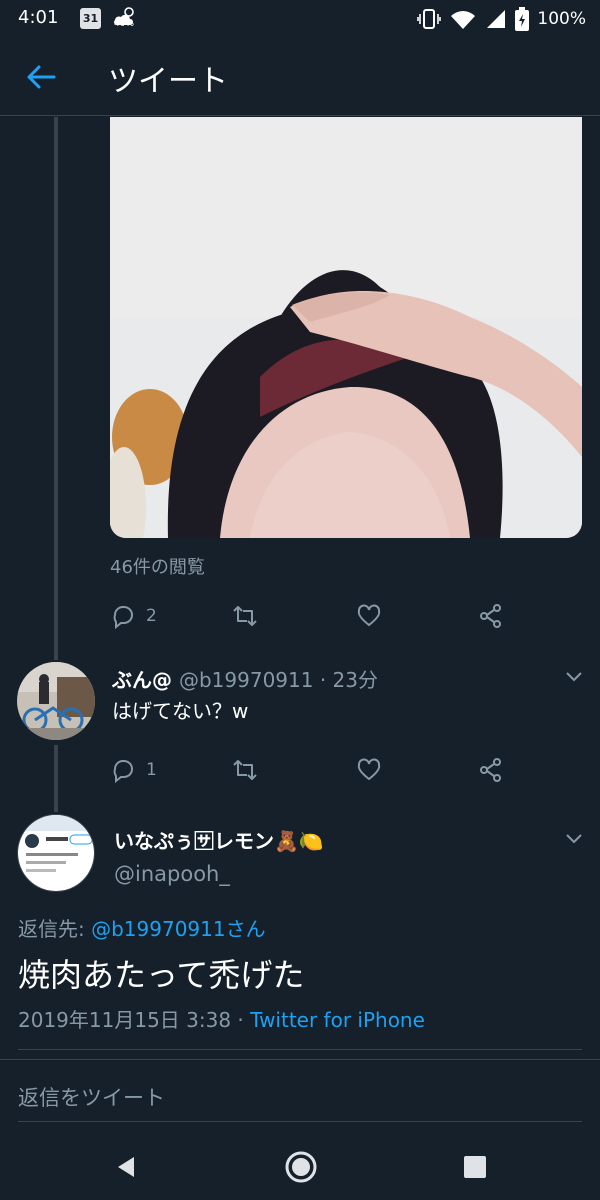 This screenshot has height=1200, width=600. I want to click on handle: @b19970911, so click(246, 680).